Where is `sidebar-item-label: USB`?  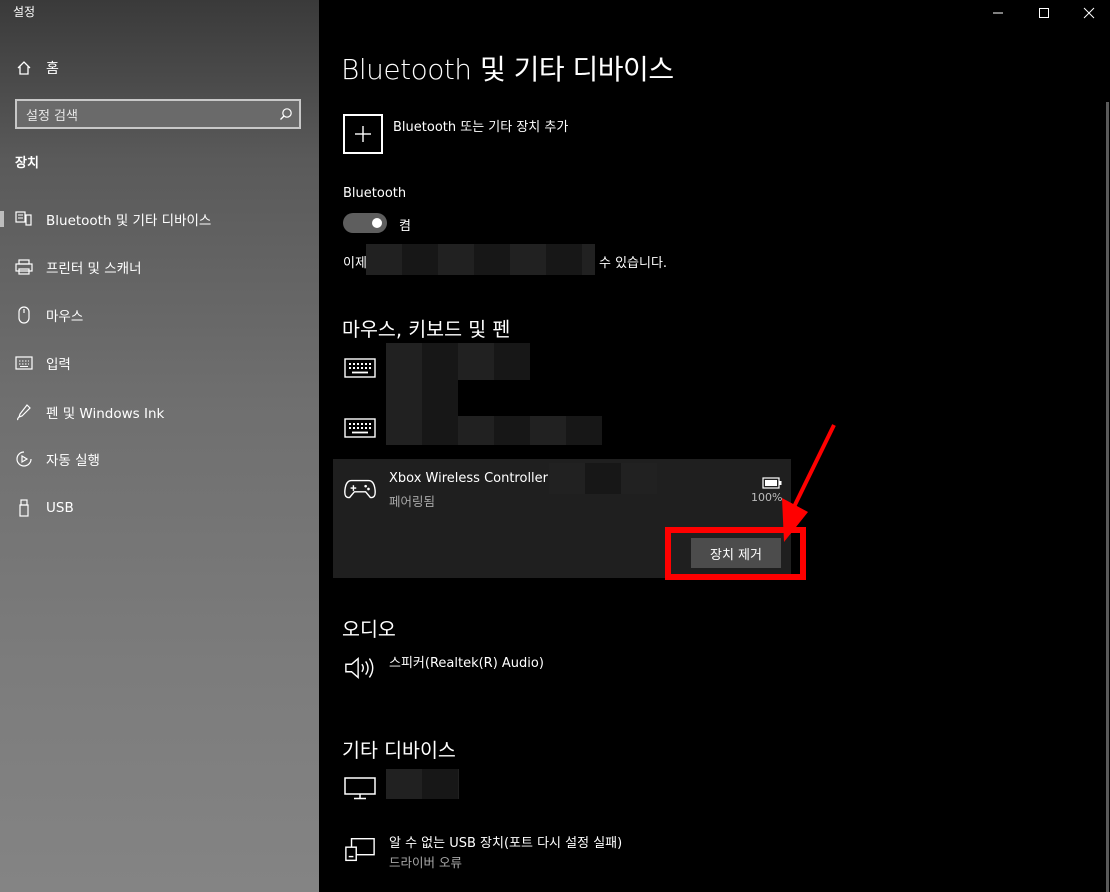
sidebar-item-label: USB is located at coordinates (60, 508).